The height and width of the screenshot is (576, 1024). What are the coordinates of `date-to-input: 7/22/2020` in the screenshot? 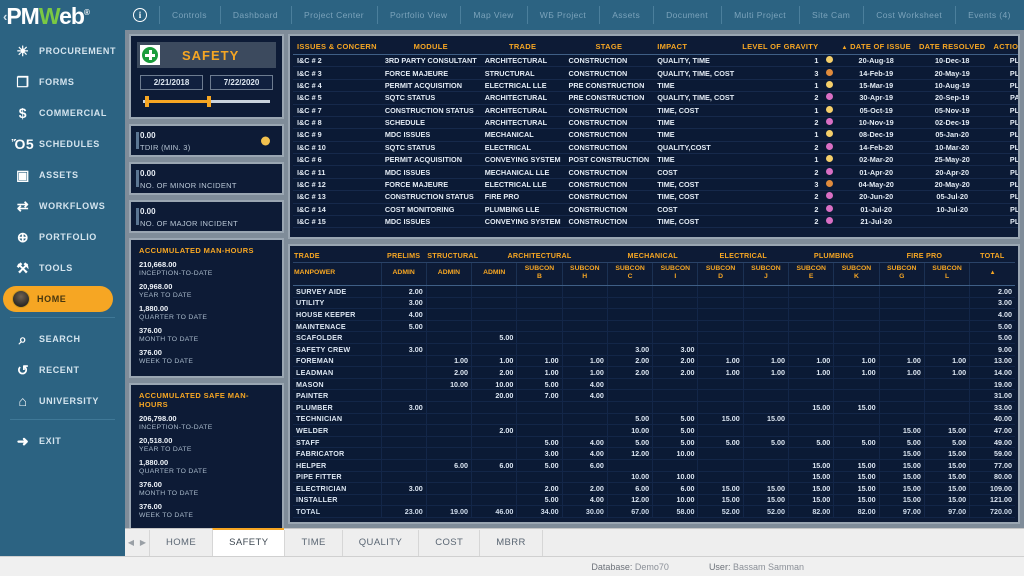 It's located at (241, 82).